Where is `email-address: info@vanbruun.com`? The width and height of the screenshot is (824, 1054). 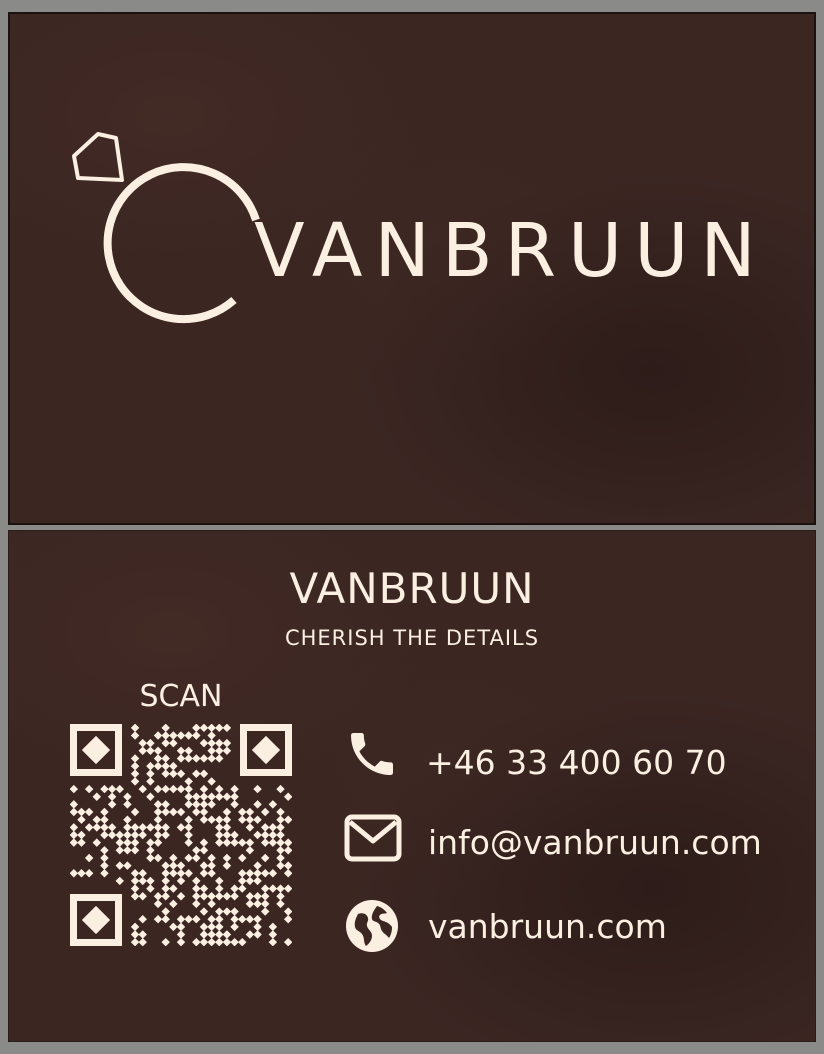
email-address: info@vanbruun.com is located at coordinates (595, 842).